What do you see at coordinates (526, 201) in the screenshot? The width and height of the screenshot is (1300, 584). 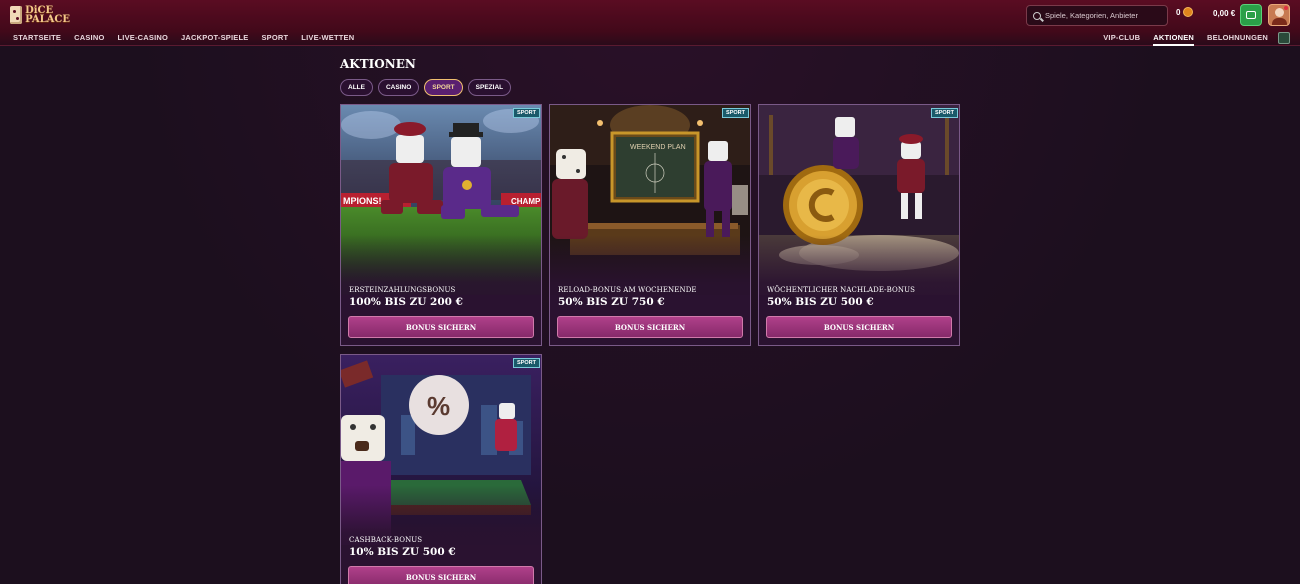 I see `banner-text-right: CHAMP` at bounding box center [526, 201].